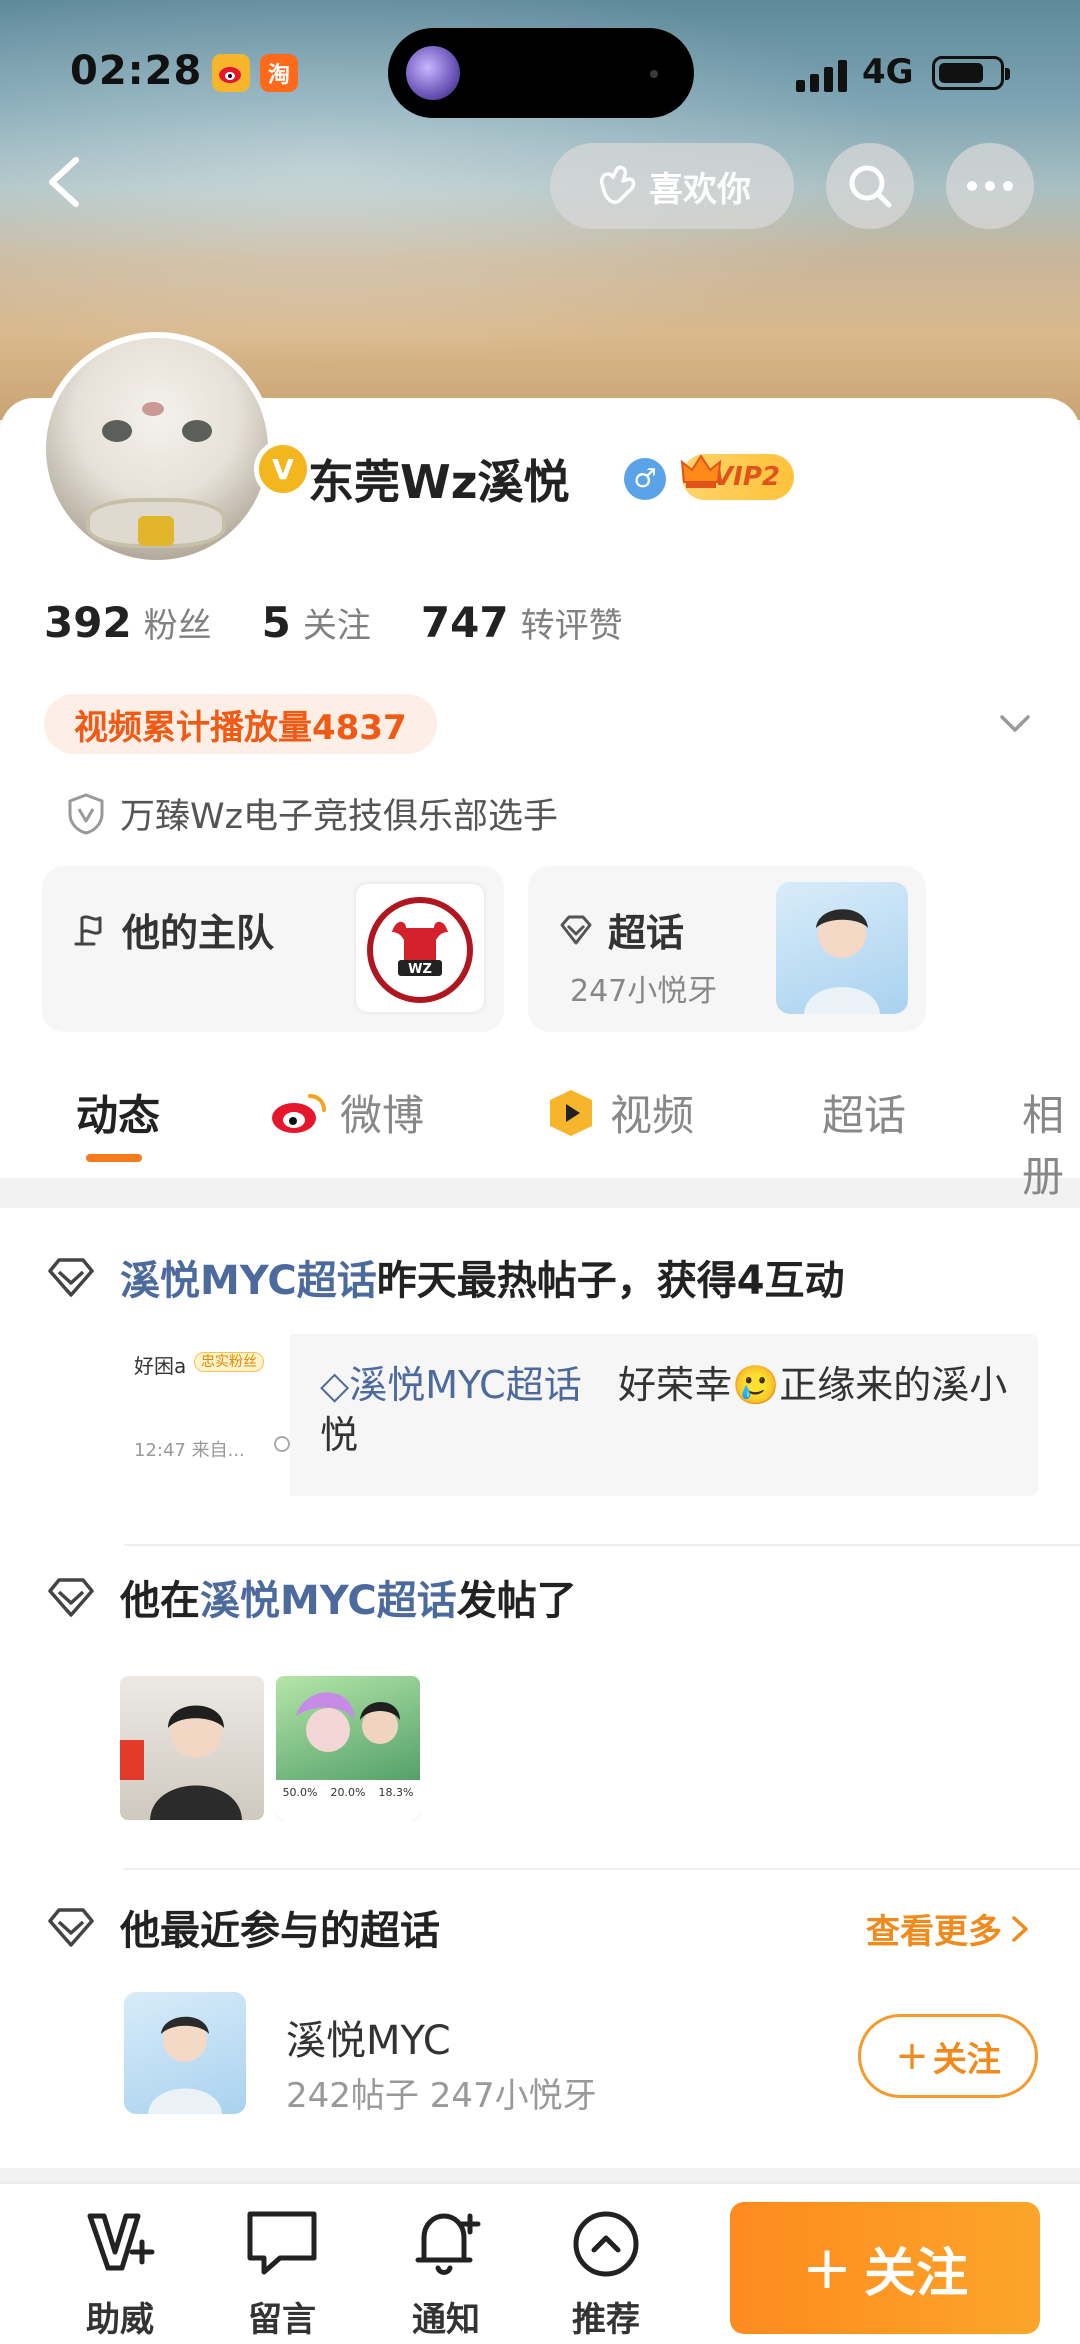 Image resolution: width=1080 pixels, height=2344 pixels. I want to click on team-bull-logo-icon: WZ, so click(420, 950).